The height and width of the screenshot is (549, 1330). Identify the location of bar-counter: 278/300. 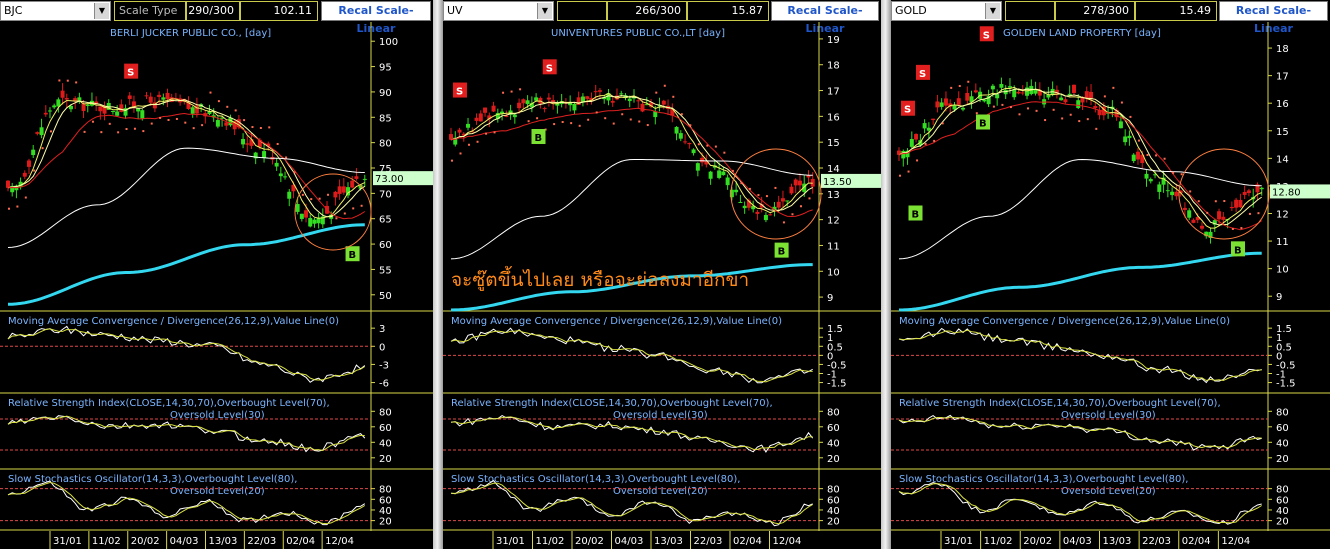
(1095, 11).